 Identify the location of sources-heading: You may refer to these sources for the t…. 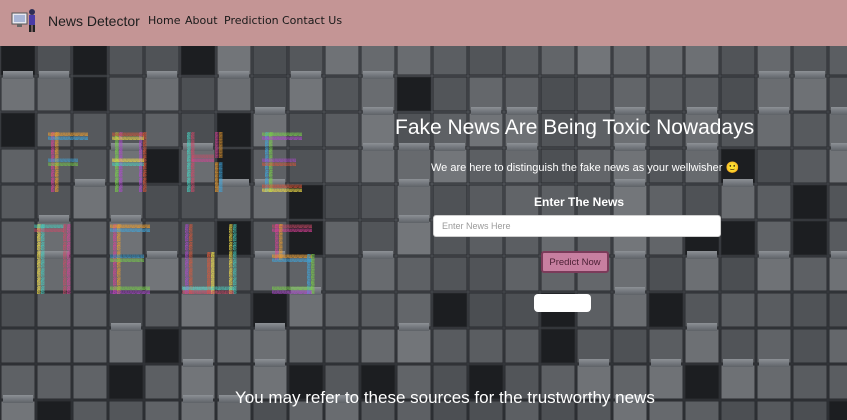
(445, 397).